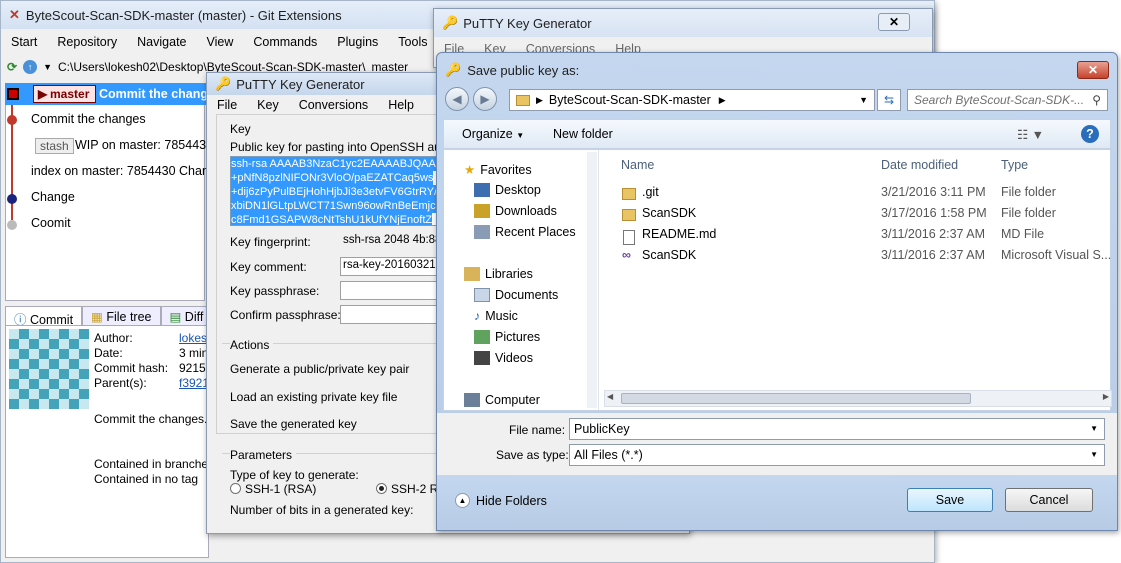 The width and height of the screenshot is (1121, 563). What do you see at coordinates (395, 290) in the screenshot?
I see `passphrase-field` at bounding box center [395, 290].